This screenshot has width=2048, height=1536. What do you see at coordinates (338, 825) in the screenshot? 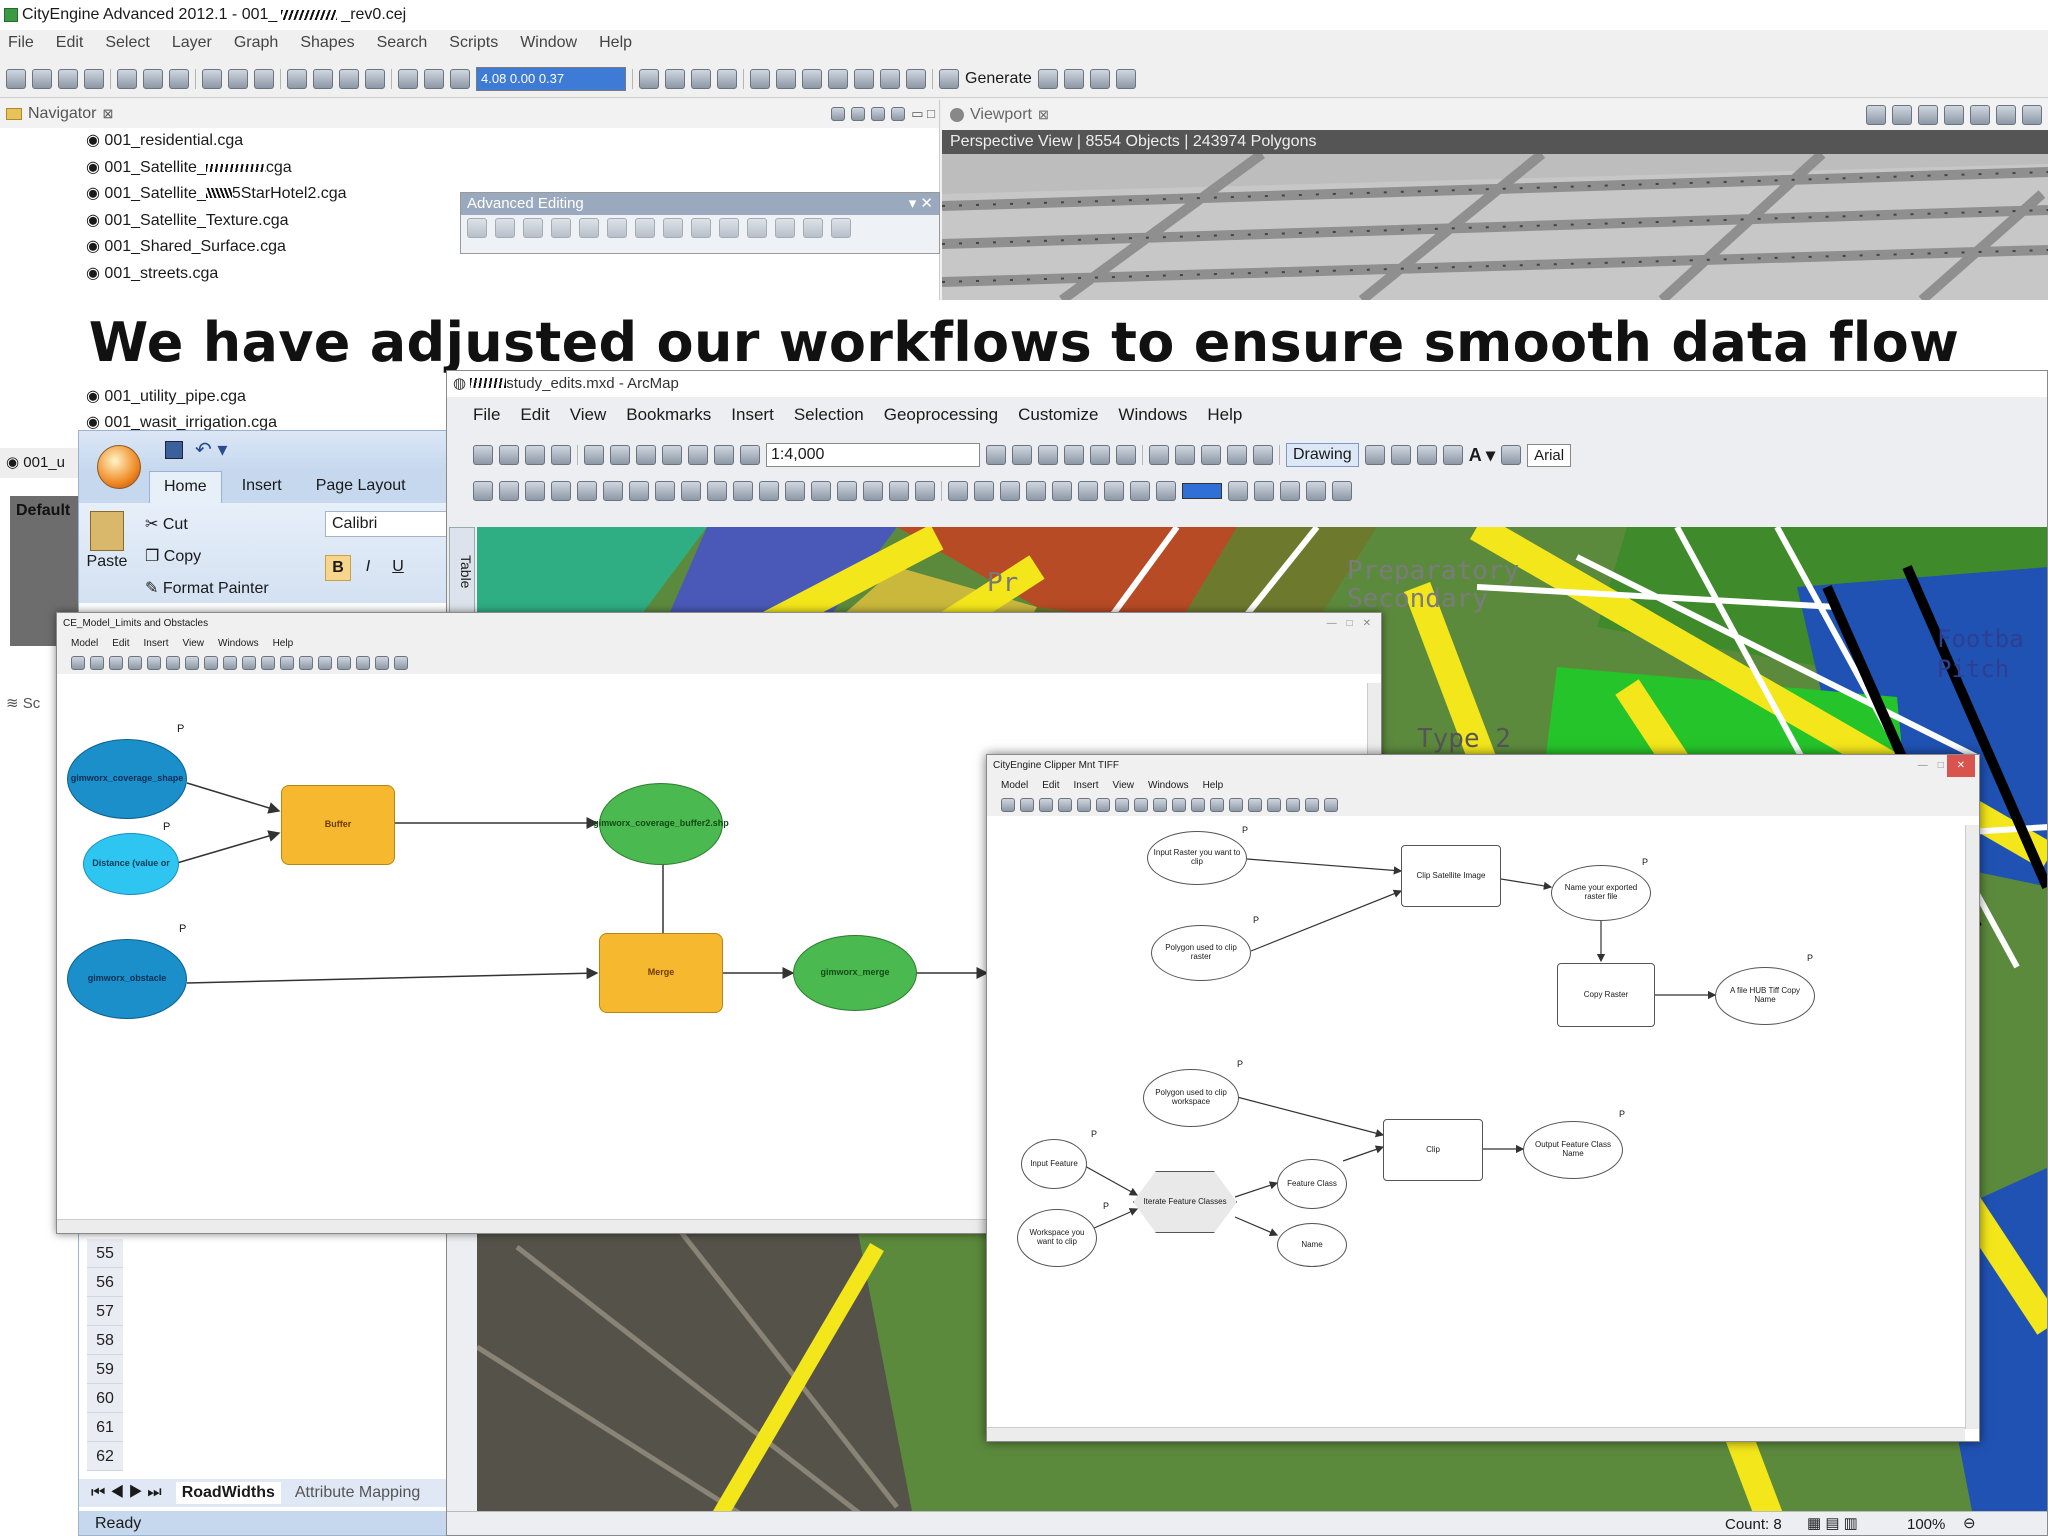
I see `model-node-buffer: Buffer` at bounding box center [338, 825].